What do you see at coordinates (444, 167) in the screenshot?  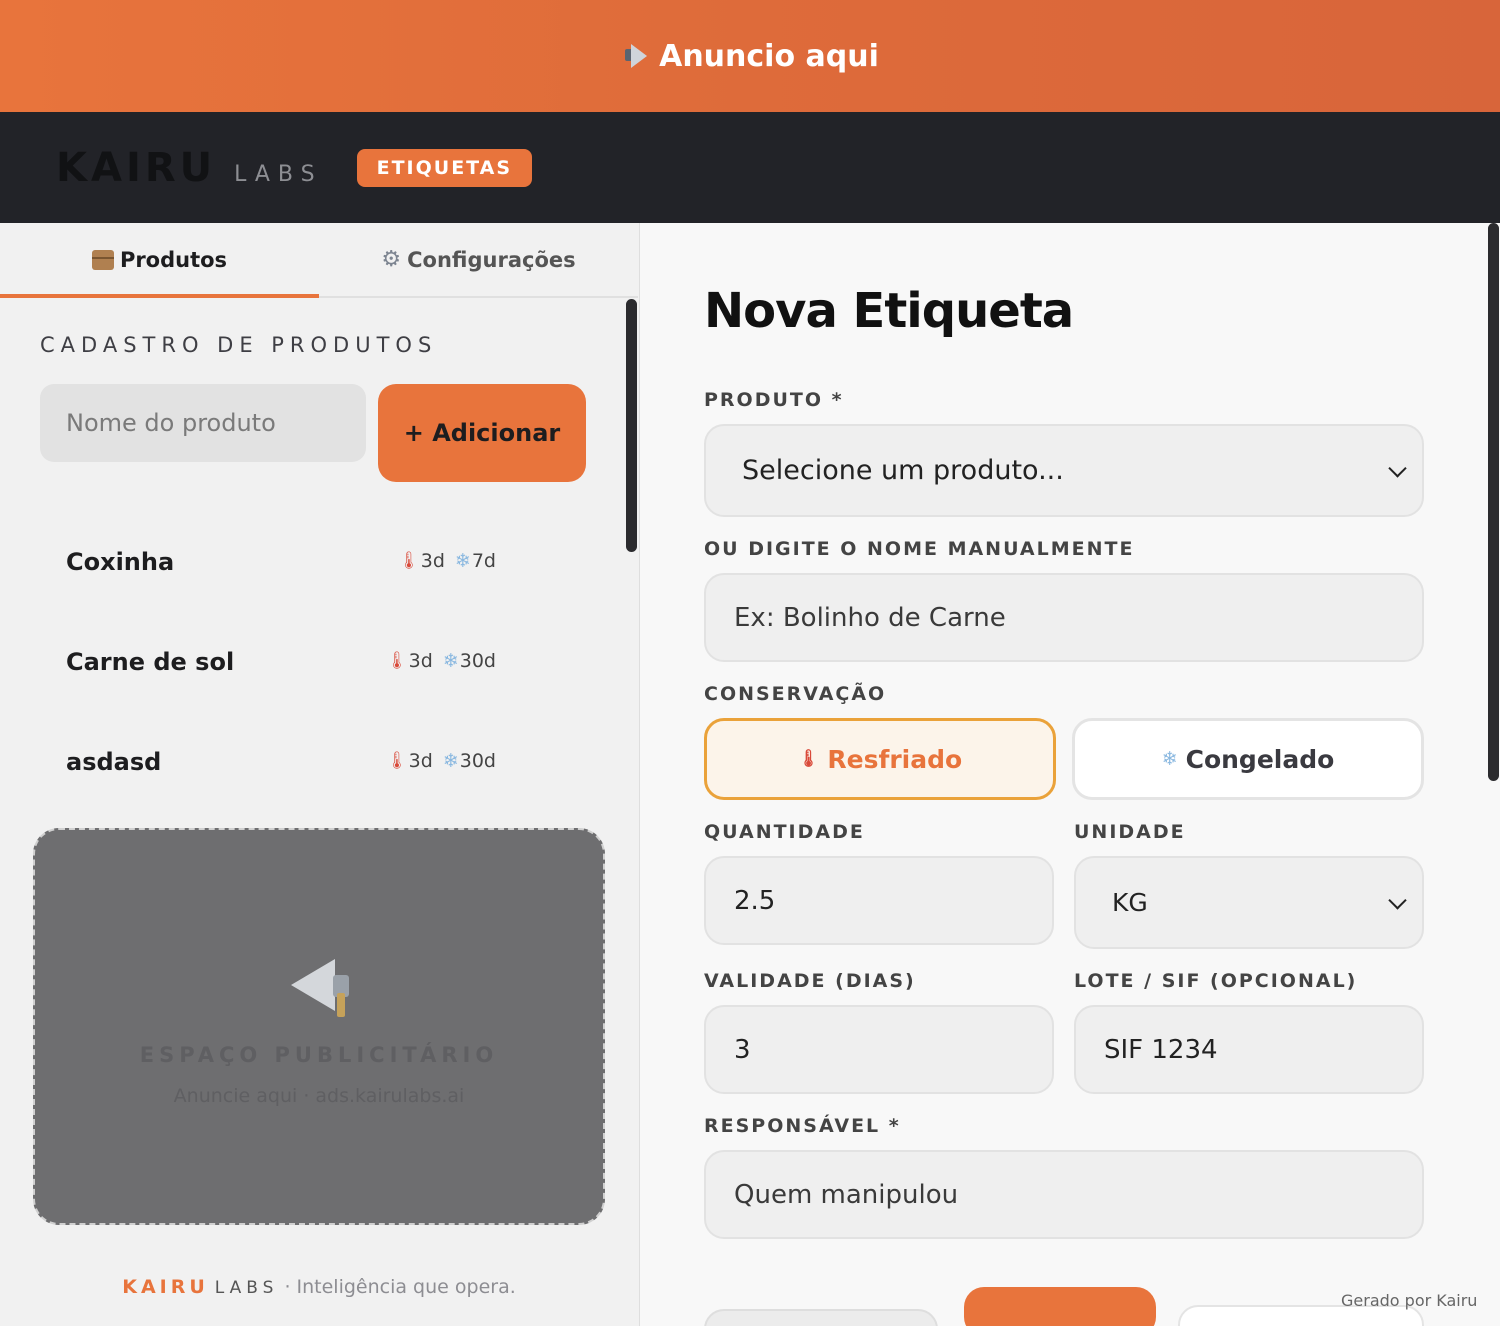 I see `app-badge: ETIQUETAS` at bounding box center [444, 167].